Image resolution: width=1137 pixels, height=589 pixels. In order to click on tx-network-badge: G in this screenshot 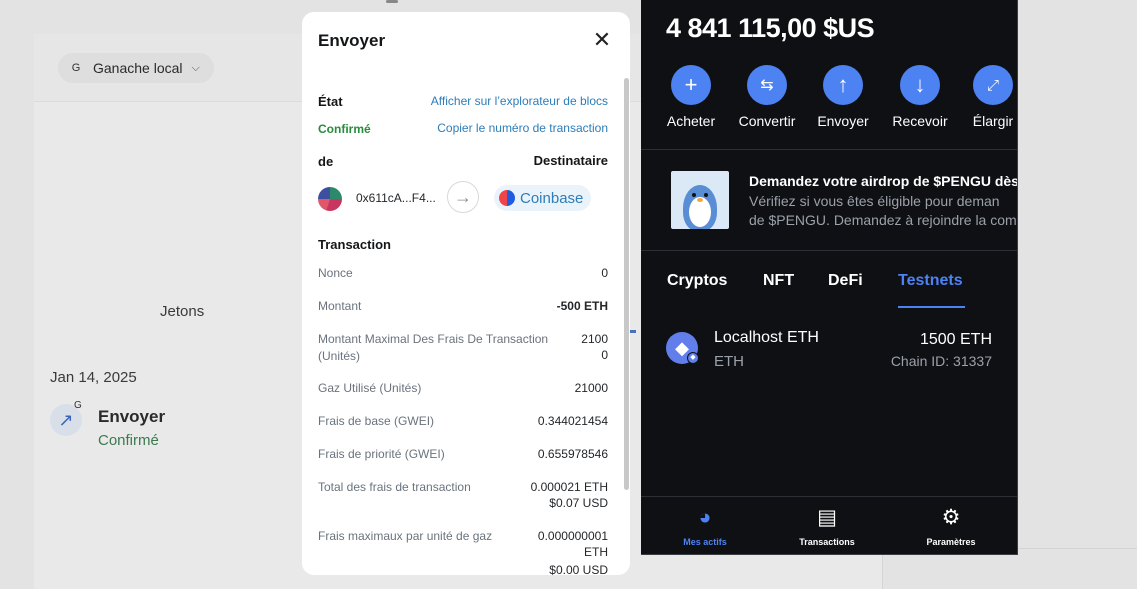, I will do `click(78, 405)`.